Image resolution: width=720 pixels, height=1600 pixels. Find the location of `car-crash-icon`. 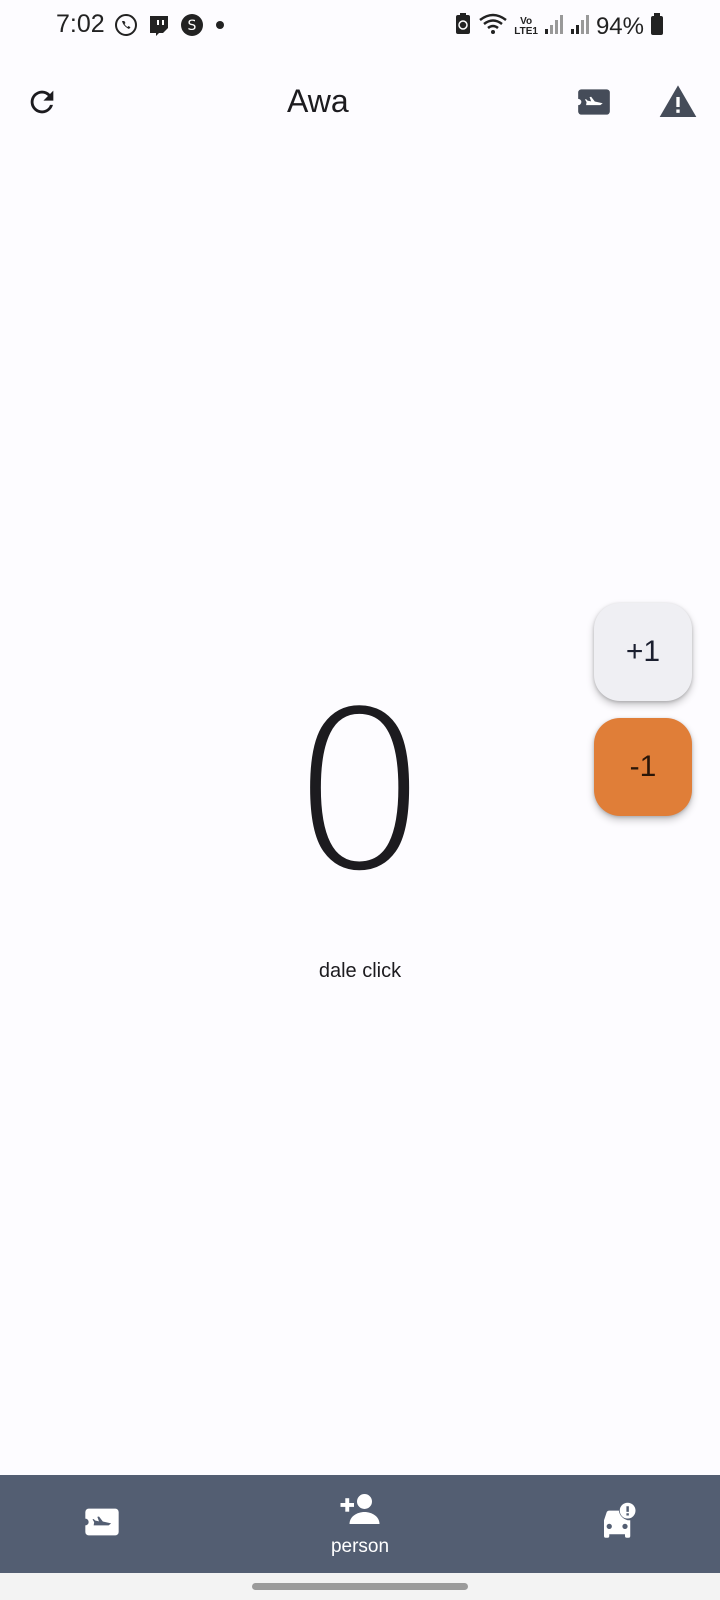

car-crash-icon is located at coordinates (618, 1524).